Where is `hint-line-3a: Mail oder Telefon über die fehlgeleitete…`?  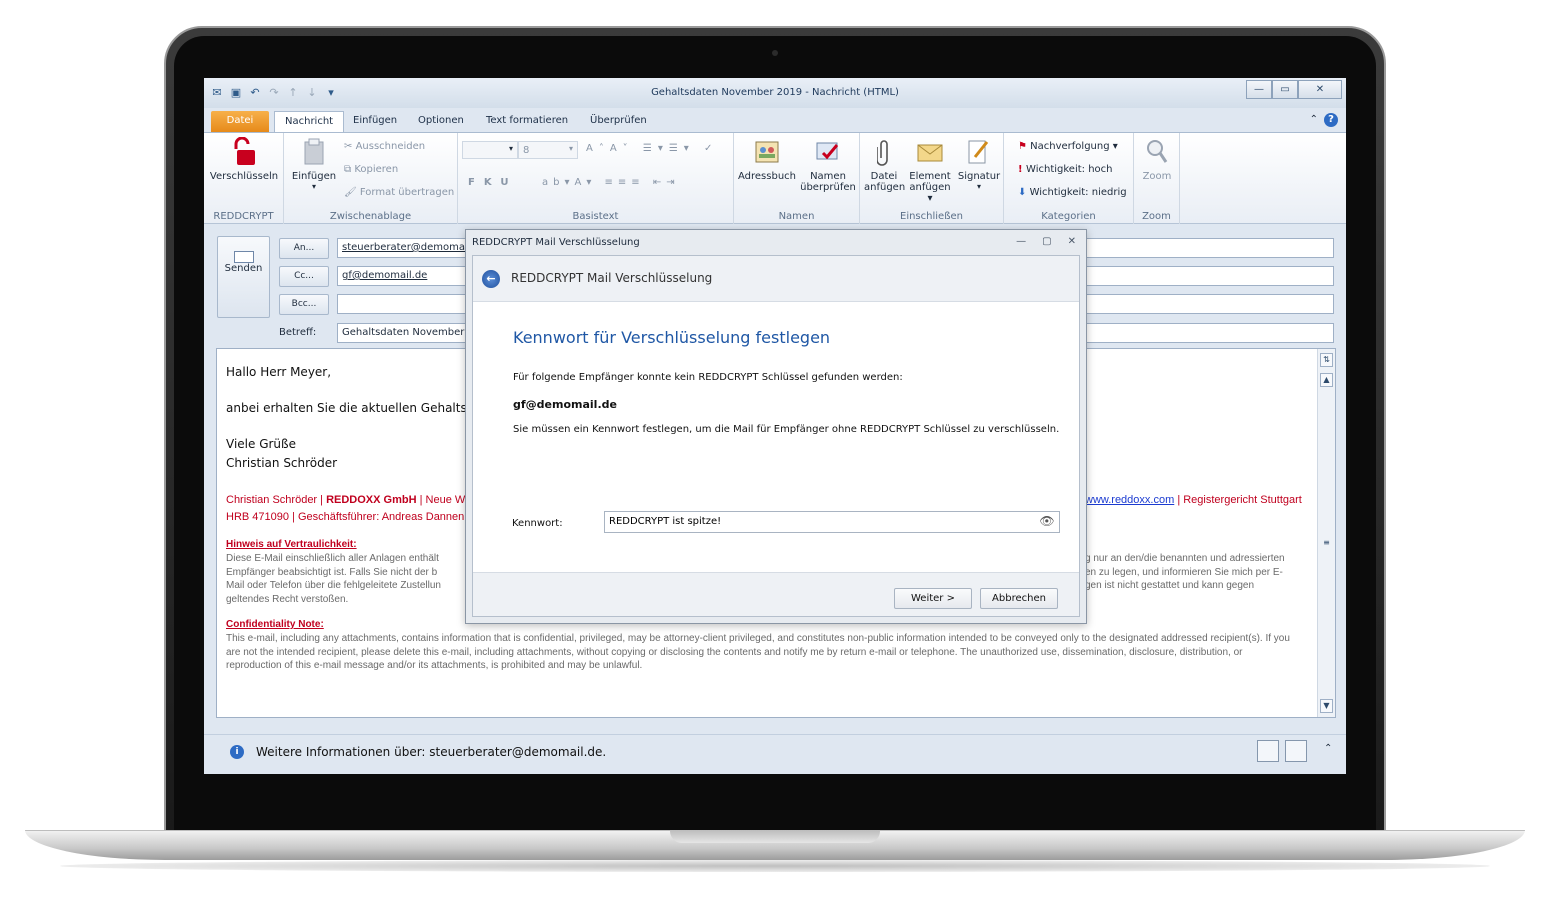
hint-line-3a: Mail oder Telefon über die fehlgeleitete… is located at coordinates (333, 585).